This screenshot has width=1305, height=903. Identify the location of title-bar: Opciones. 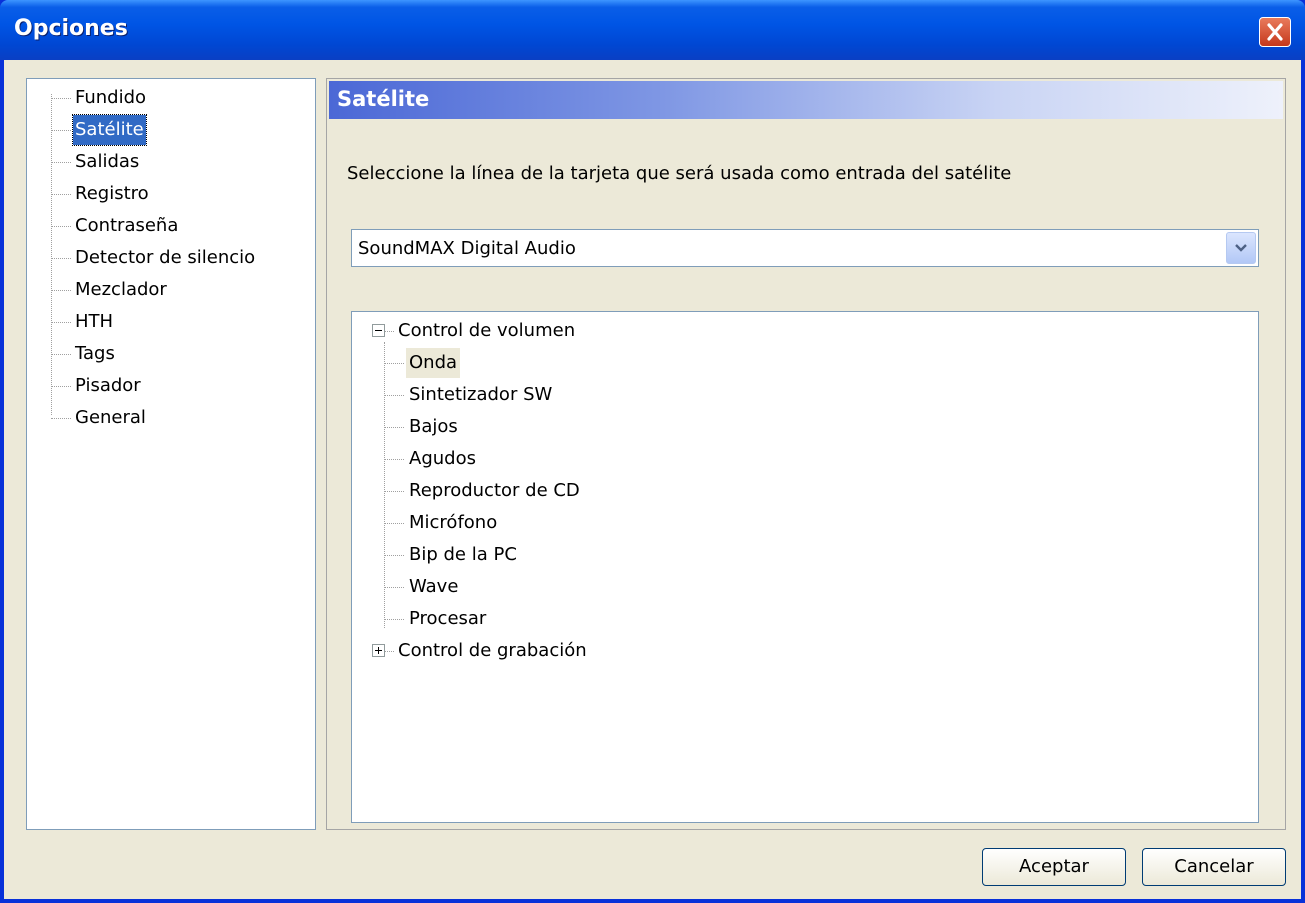
(652, 30).